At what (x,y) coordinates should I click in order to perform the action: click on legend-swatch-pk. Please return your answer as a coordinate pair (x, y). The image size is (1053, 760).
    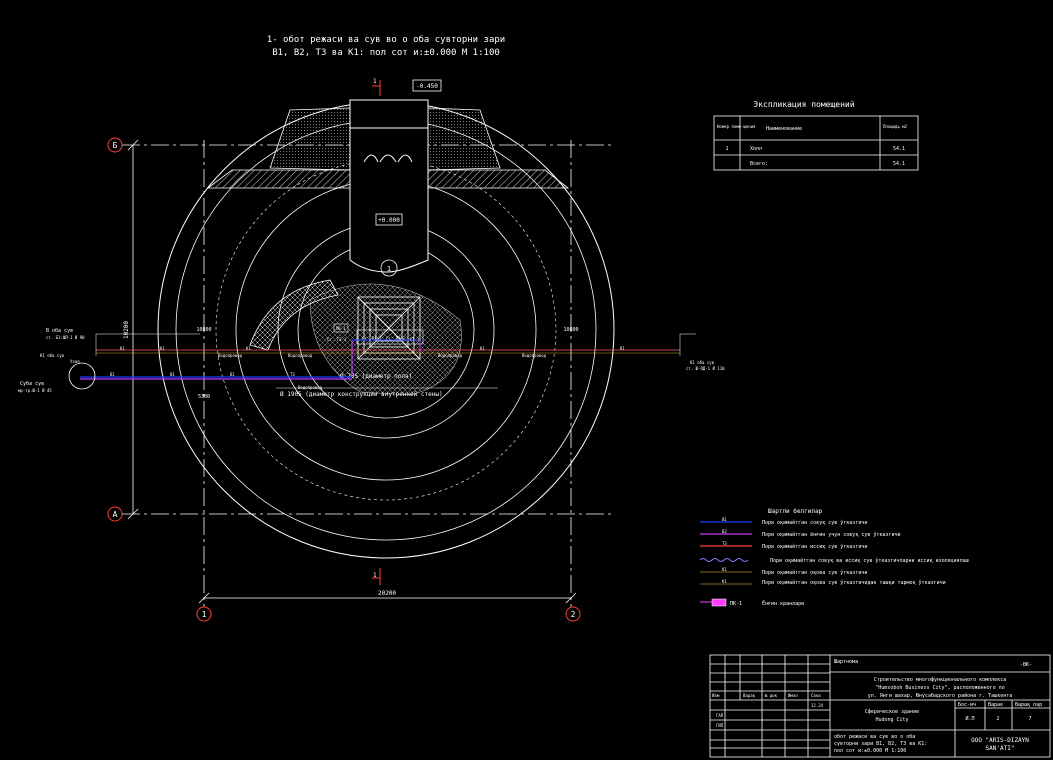
    Looking at the image, I should click on (719, 602).